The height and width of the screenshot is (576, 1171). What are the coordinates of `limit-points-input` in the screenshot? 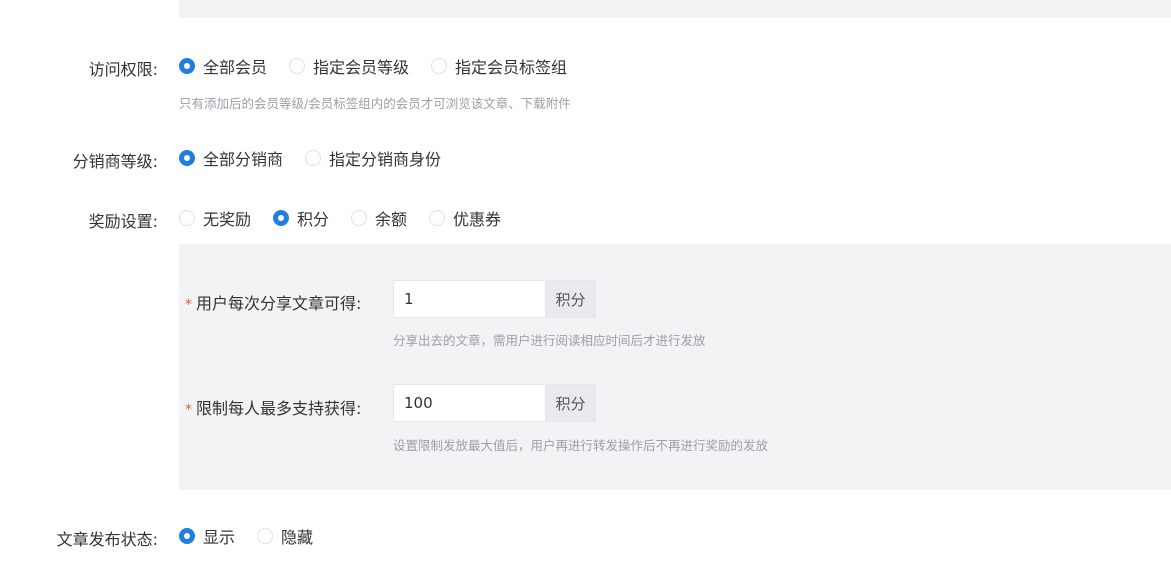 It's located at (469, 403).